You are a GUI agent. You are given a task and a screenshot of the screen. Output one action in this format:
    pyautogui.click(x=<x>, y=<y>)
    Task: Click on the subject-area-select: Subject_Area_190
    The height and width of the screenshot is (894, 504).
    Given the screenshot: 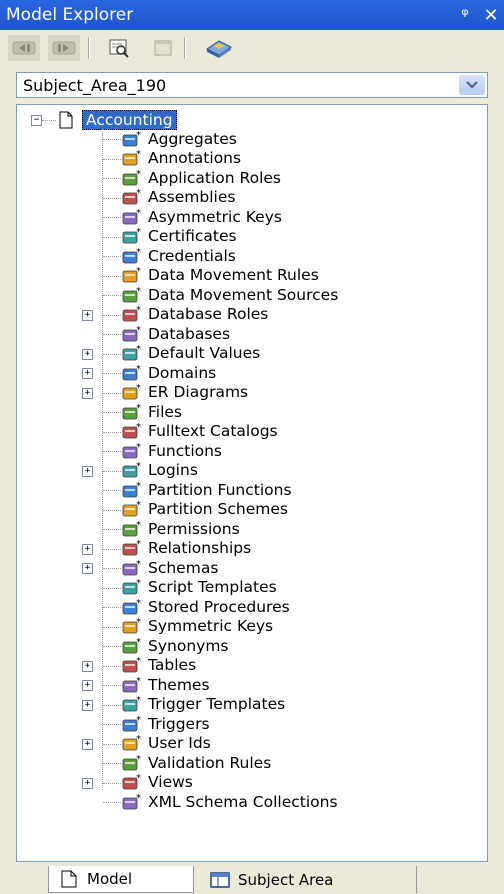 What is the action you would take?
    pyautogui.click(x=252, y=85)
    